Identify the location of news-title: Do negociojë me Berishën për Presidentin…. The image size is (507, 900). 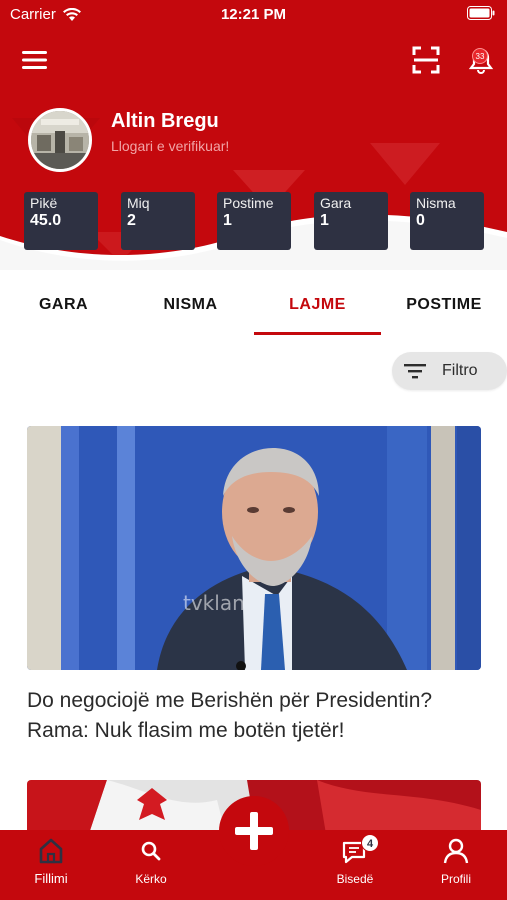
(257, 716).